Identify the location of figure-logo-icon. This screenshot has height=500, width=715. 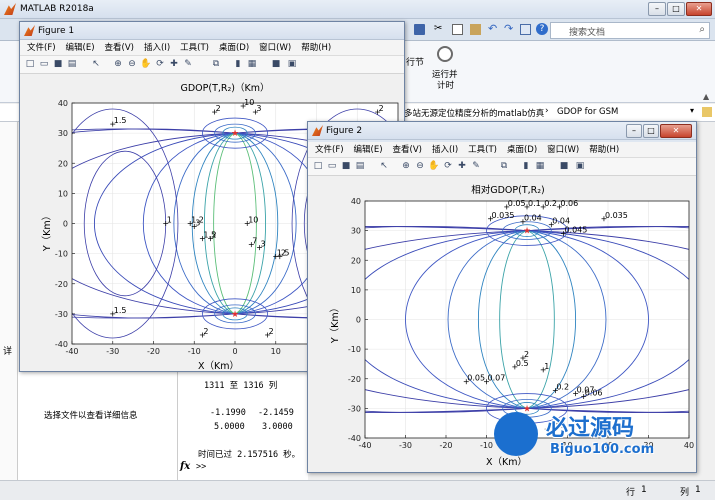
(29, 30).